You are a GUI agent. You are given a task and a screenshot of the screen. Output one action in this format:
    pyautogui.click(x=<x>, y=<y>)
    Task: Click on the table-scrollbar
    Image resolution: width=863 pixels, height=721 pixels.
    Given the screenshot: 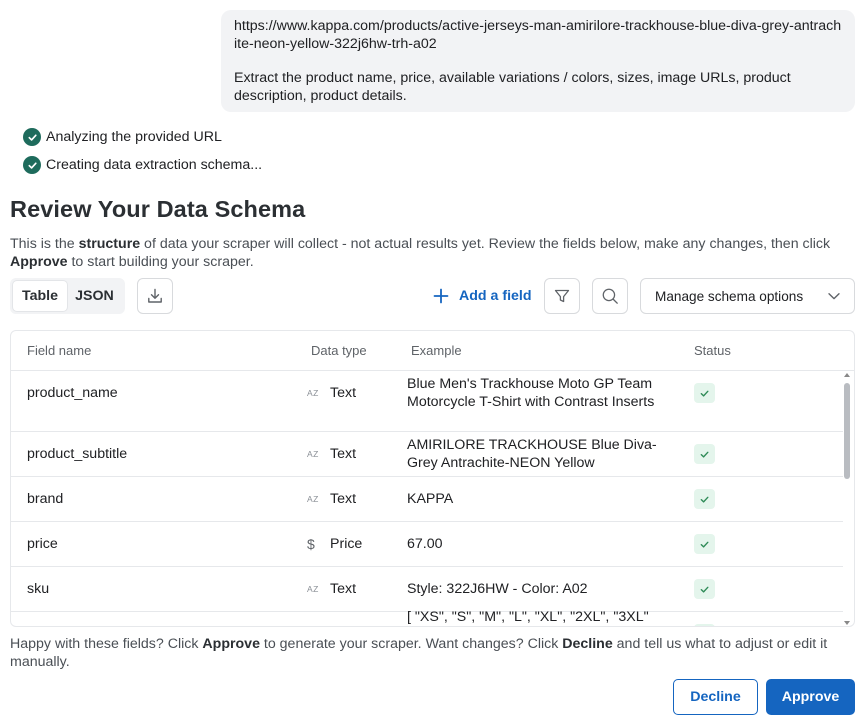 What is the action you would take?
    pyautogui.click(x=847, y=499)
    